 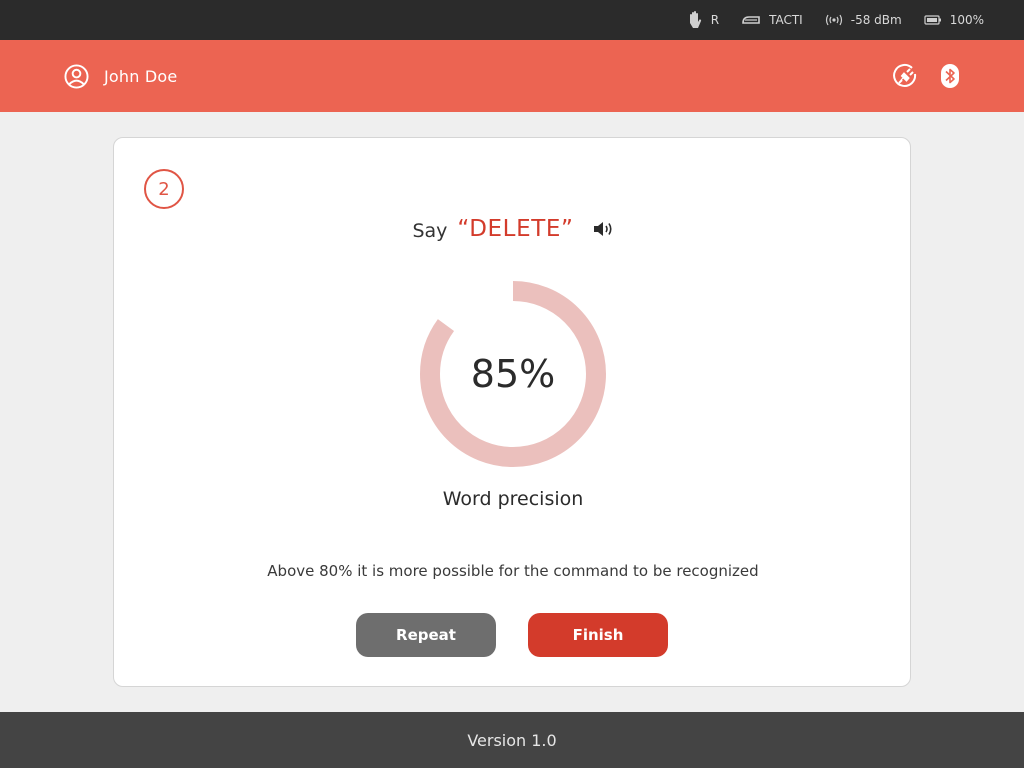 I want to click on signal-status: -58 dBm, so click(x=863, y=20).